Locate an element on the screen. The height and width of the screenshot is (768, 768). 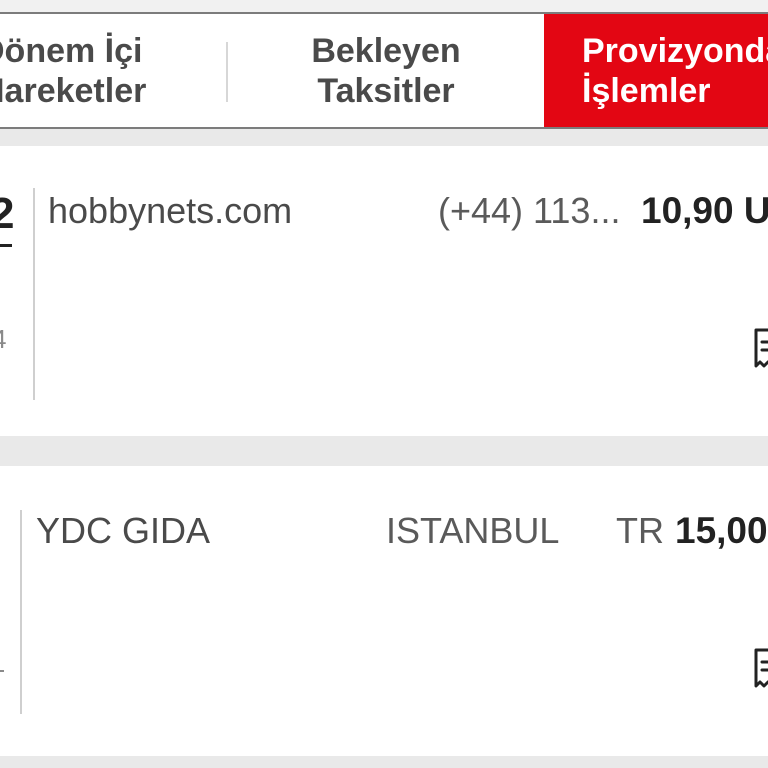
tab-pending-installments: Bekleyen Taksitler is located at coordinates (386, 70).